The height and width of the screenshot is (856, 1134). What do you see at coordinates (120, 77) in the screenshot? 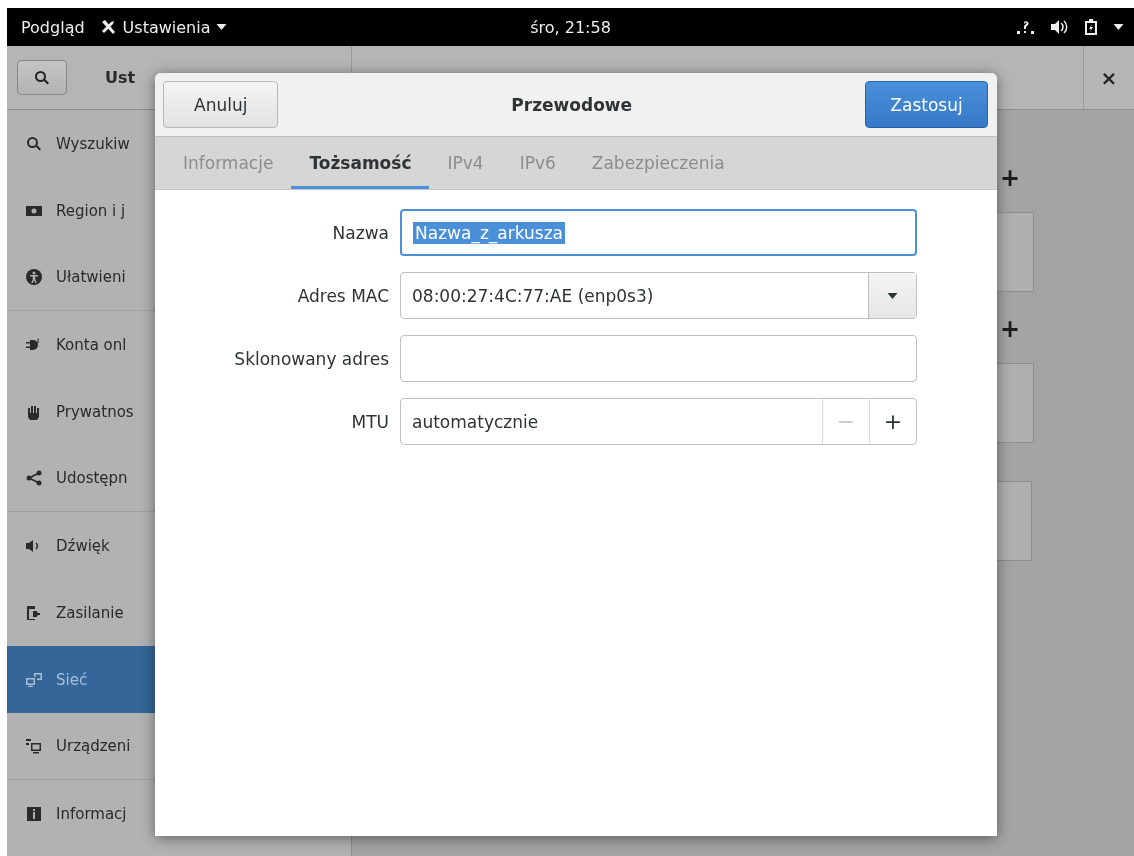
I see `window-title: Ust` at bounding box center [120, 77].